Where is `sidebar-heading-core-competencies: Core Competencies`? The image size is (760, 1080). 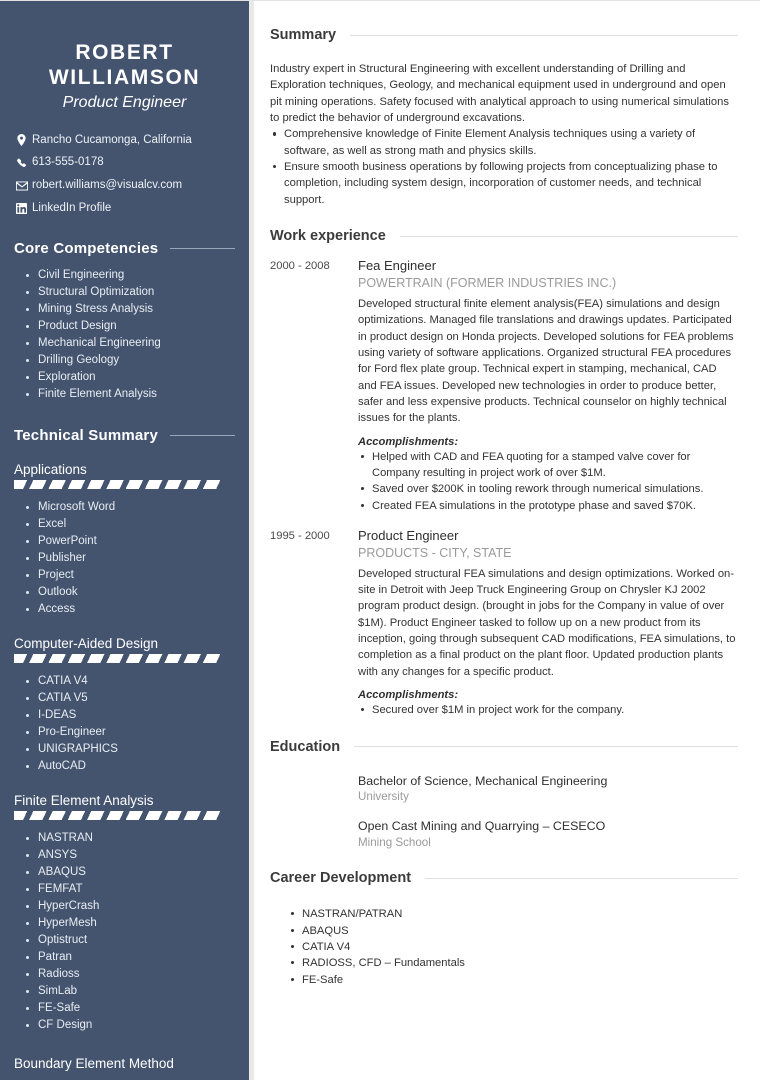
sidebar-heading-core-competencies: Core Competencies is located at coordinates (124, 248).